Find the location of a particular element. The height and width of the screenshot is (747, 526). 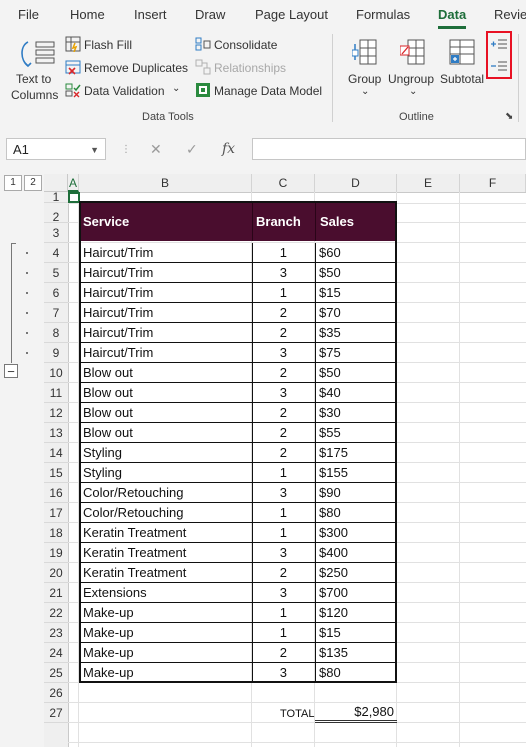

column-header-f: F is located at coordinates (493, 183).